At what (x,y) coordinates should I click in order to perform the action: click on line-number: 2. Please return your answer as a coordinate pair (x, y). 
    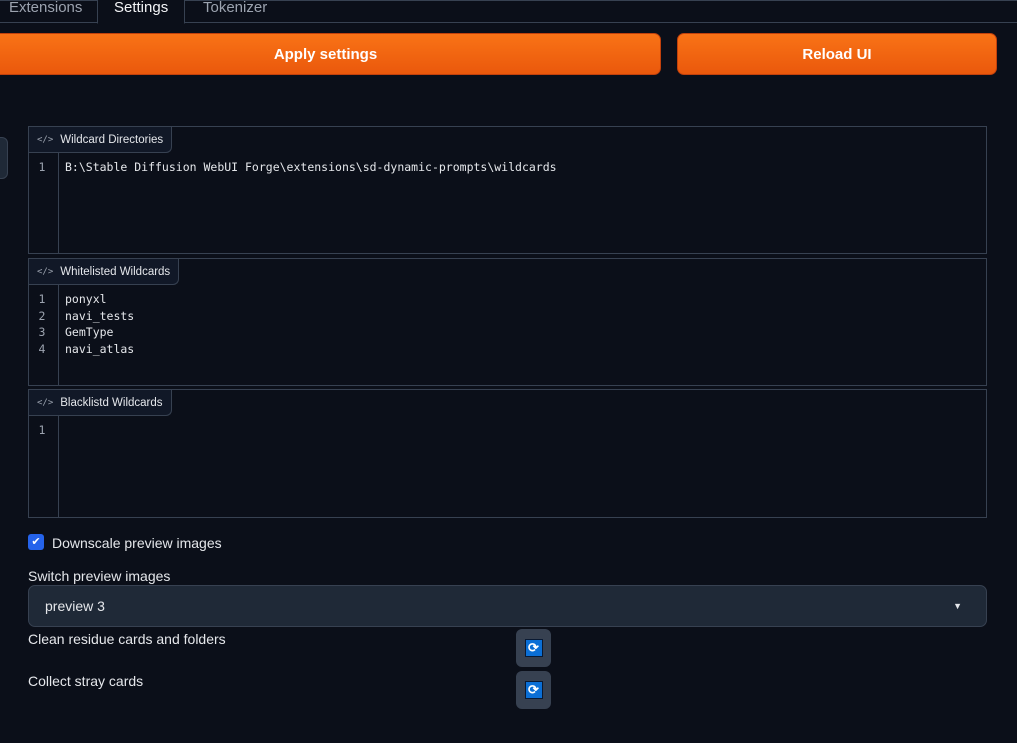
    Looking at the image, I should click on (42, 315).